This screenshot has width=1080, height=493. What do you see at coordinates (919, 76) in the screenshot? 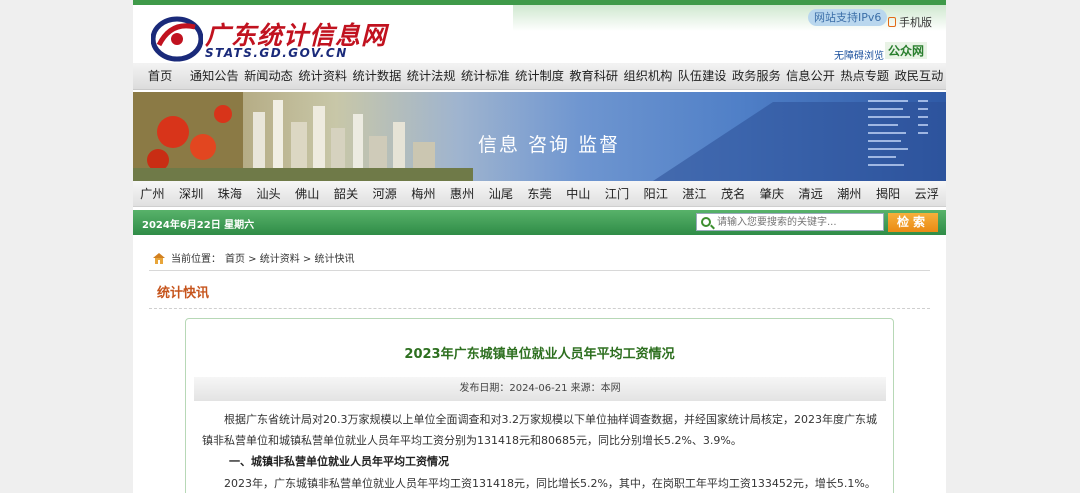
I see `nav-item-14: 政民互动` at bounding box center [919, 76].